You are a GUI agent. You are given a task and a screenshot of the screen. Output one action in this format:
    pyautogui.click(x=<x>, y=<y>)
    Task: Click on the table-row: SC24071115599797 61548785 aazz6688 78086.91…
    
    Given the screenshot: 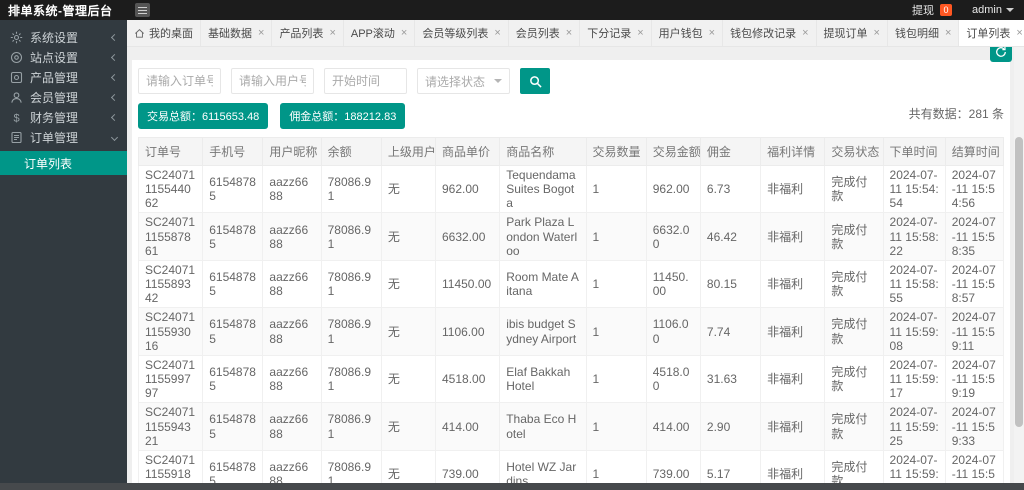 What is the action you would take?
    pyautogui.click(x=571, y=379)
    